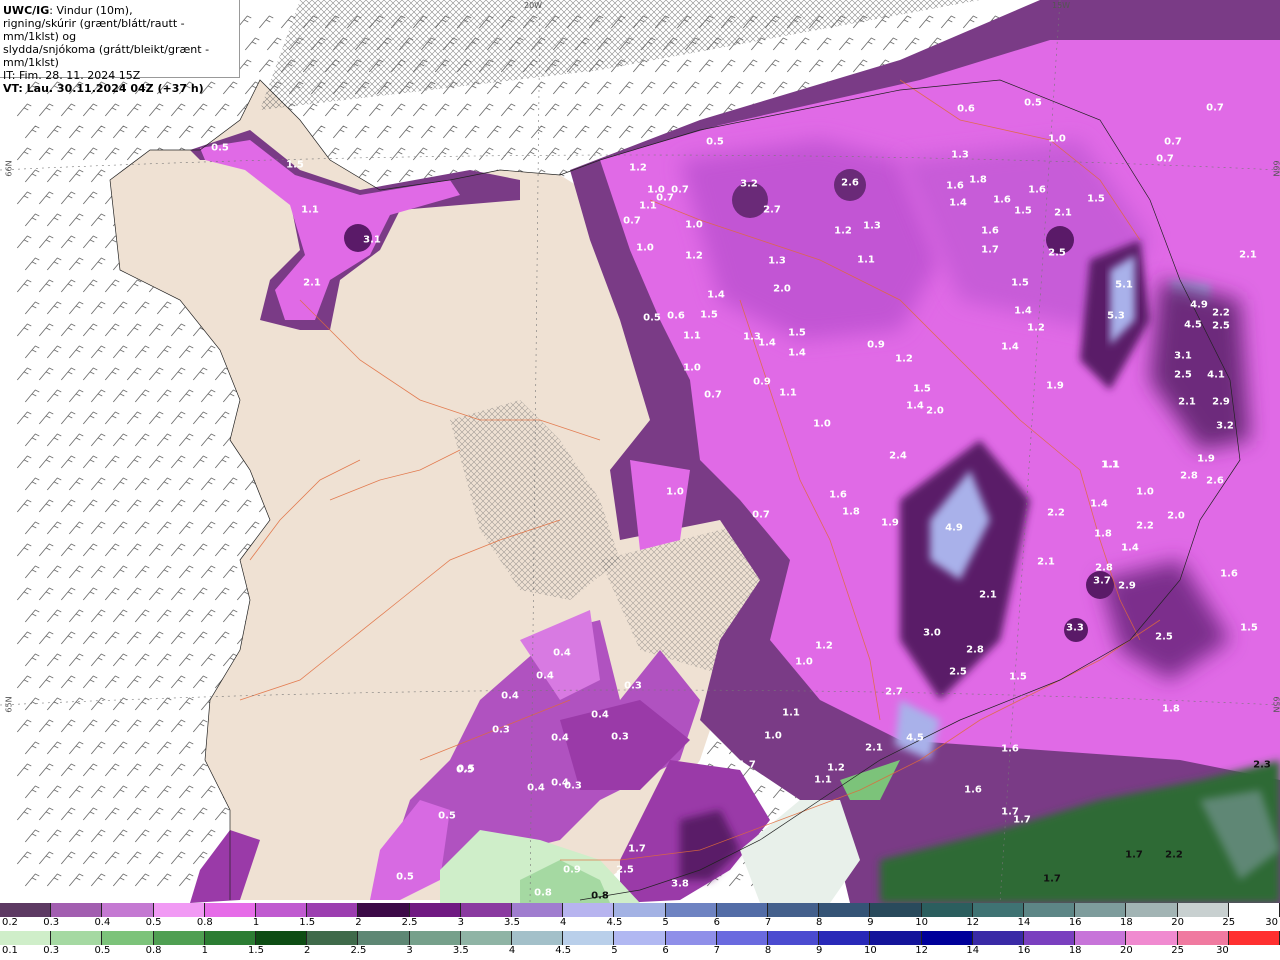  I want to click on legend-tick-label: 1, so click(204, 950).